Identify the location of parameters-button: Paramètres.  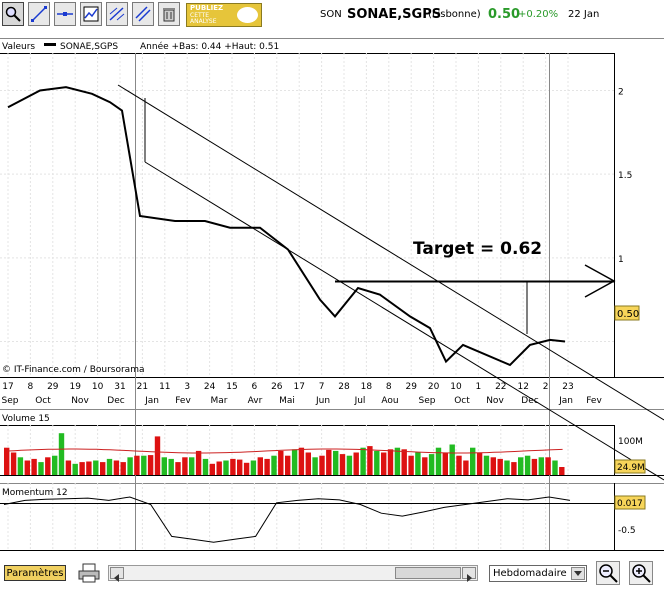
(35, 573).